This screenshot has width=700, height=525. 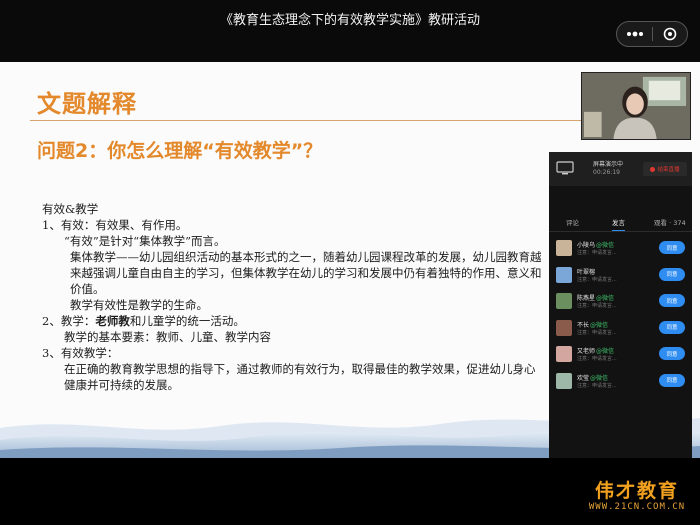 I want to click on end-live-label: 结束直播, so click(x=668, y=170).